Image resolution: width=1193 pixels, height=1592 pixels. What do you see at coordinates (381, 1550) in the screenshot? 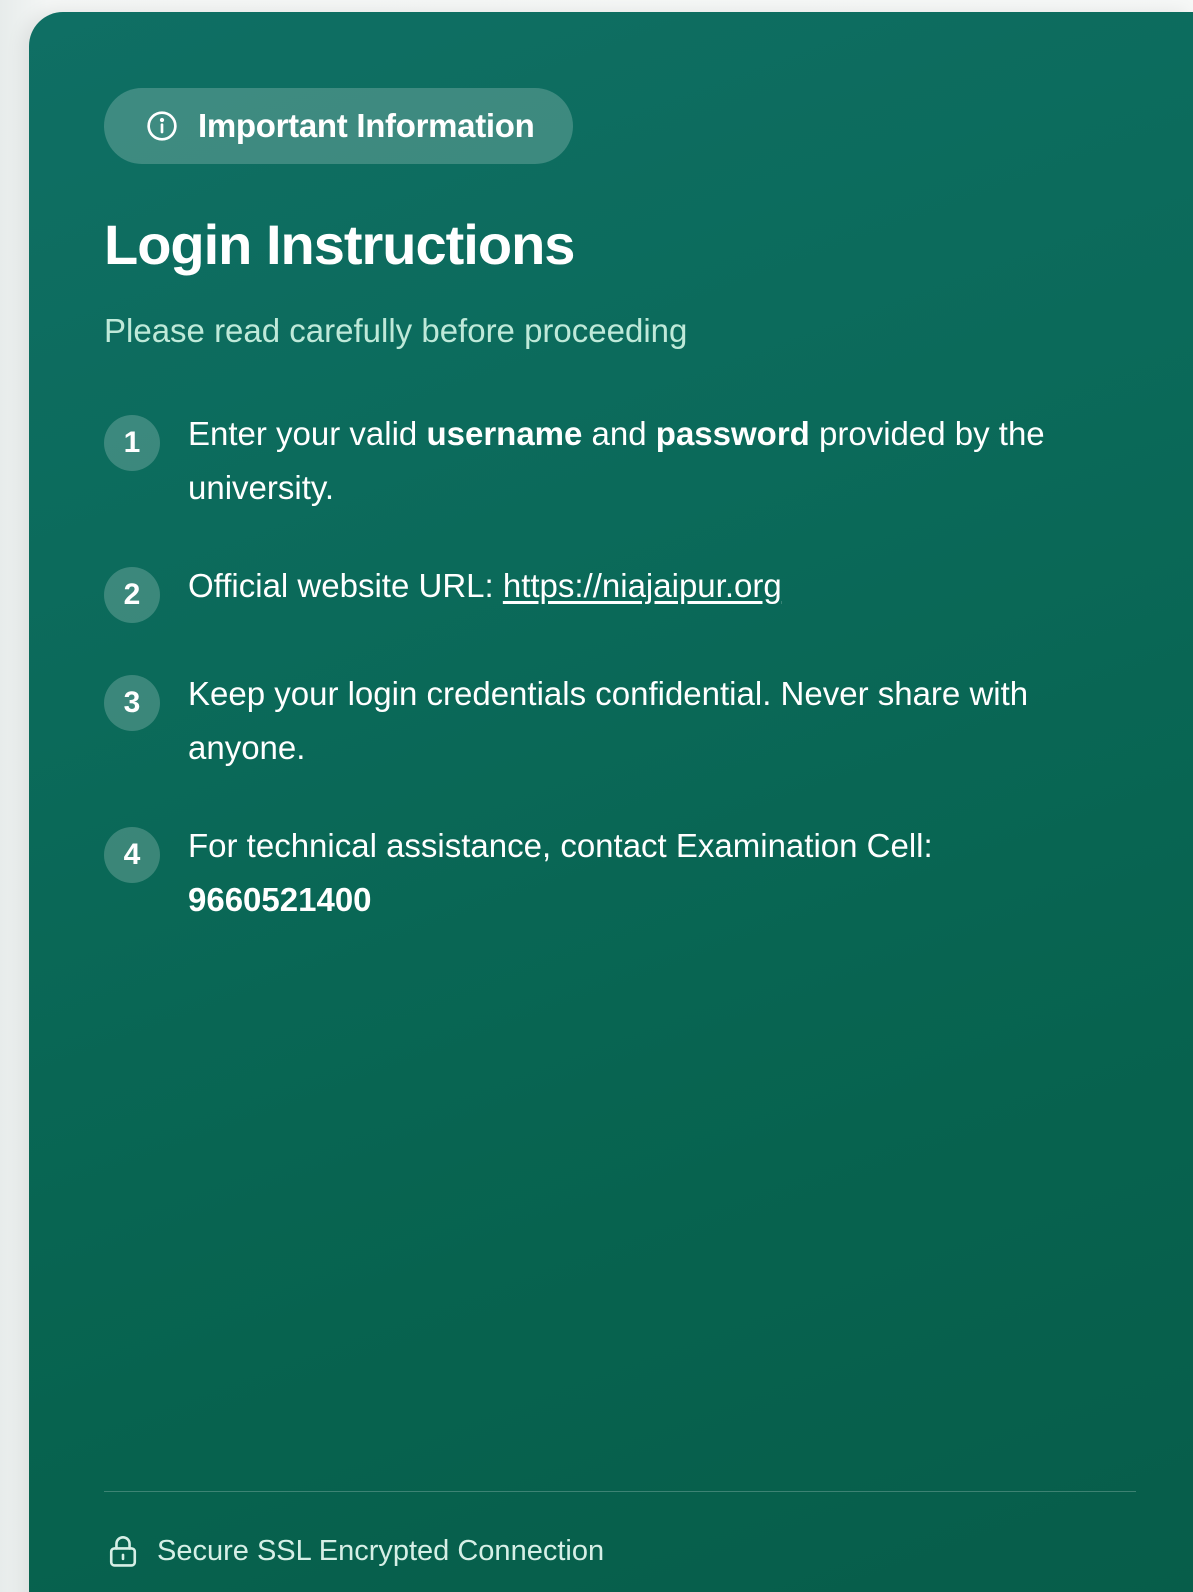
I see `secure-connection-label: Secure SSL Encrypted Connection` at bounding box center [381, 1550].